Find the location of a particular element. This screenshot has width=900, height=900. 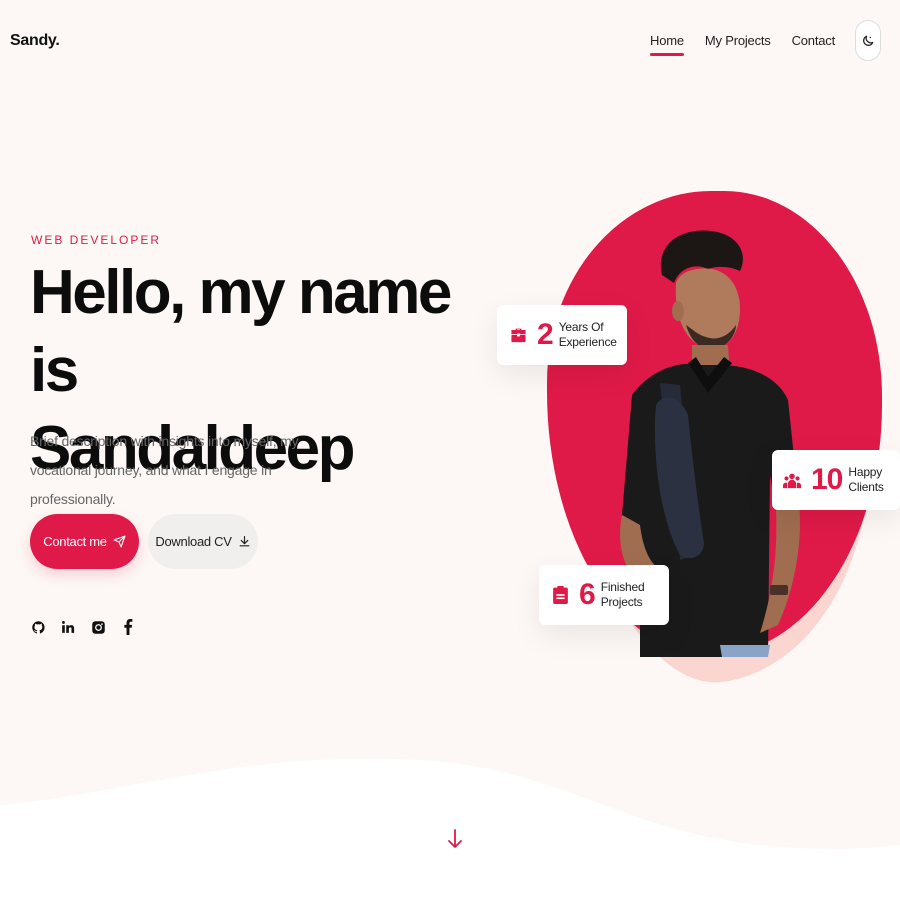

moon-icon is located at coordinates (868, 40).